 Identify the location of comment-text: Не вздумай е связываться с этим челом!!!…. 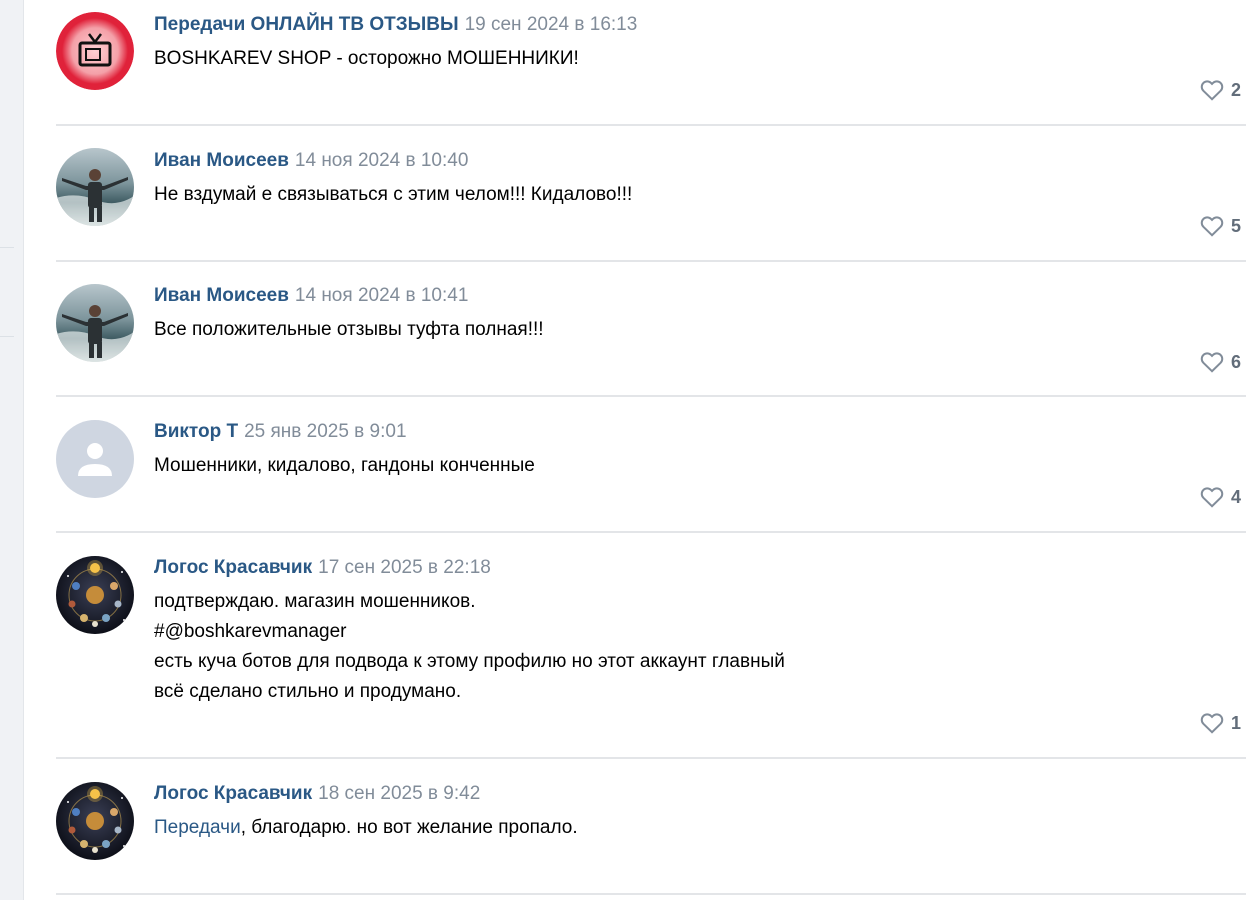
(700, 195).